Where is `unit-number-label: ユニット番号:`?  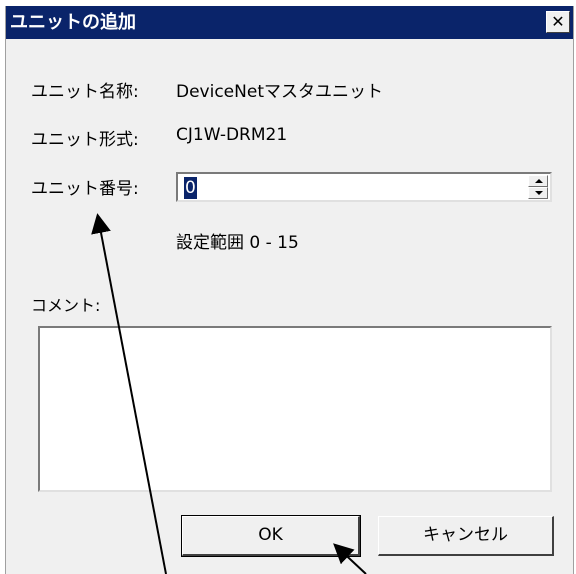
unit-number-label: ユニット番号: is located at coordinates (85, 189).